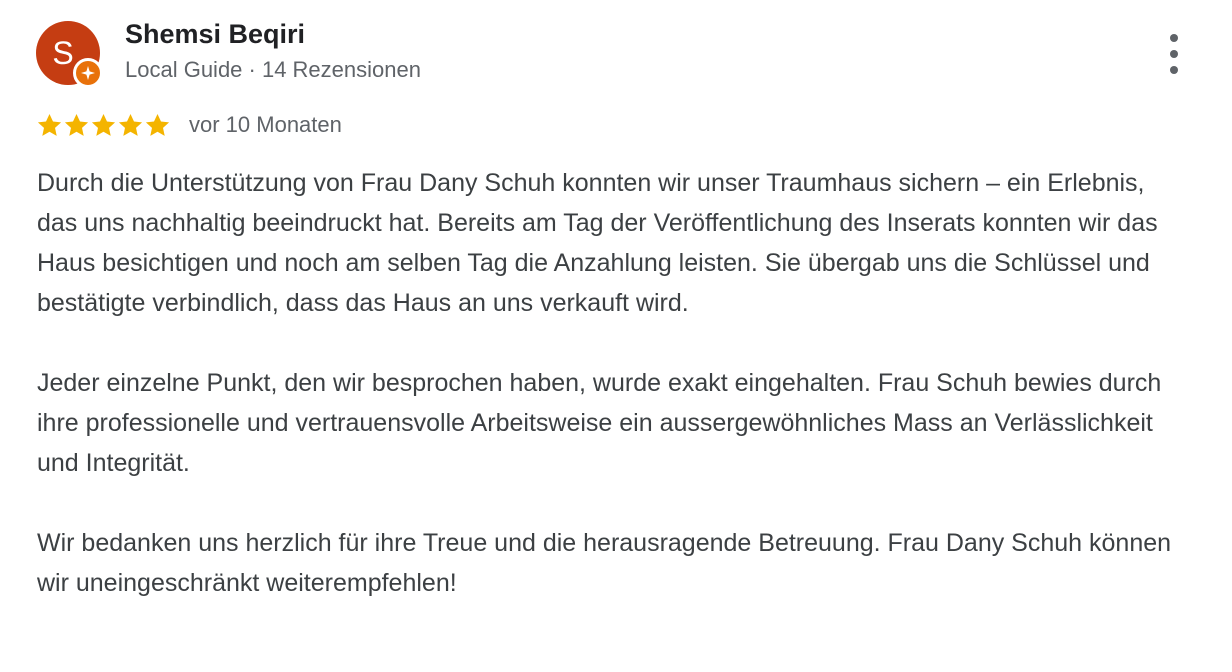 The width and height of the screenshot is (1232, 672). I want to click on review-date: vor 10 Monaten, so click(265, 124).